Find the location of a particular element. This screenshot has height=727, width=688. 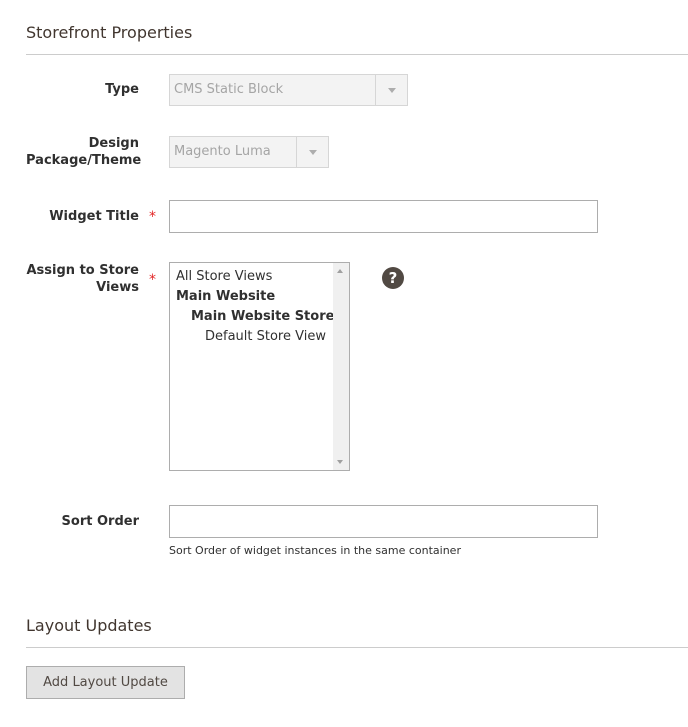

scroll-up-icon is located at coordinates (340, 271).